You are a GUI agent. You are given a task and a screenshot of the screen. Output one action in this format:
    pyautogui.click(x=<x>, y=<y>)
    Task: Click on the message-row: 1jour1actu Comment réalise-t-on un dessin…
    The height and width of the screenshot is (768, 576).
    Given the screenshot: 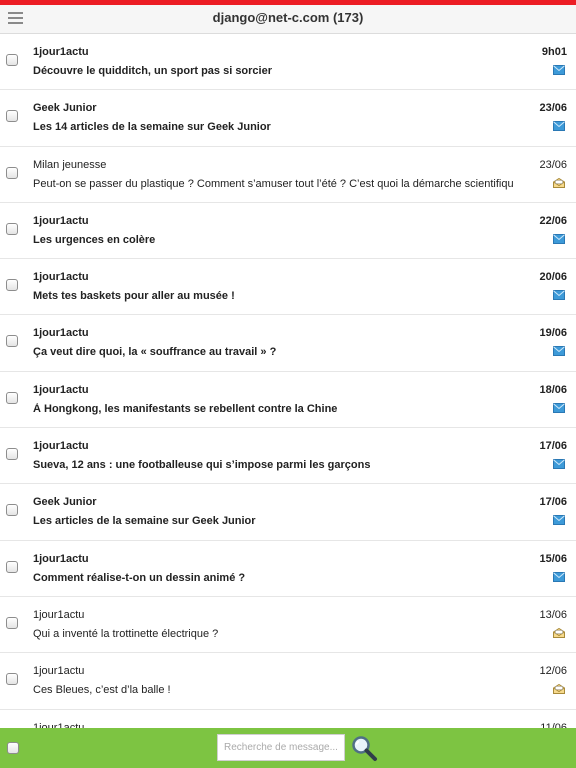 What is the action you would take?
    pyautogui.click(x=288, y=568)
    